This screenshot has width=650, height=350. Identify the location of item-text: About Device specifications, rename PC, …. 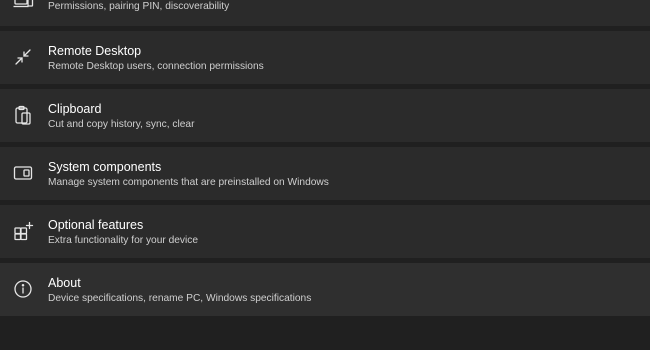
(179, 290).